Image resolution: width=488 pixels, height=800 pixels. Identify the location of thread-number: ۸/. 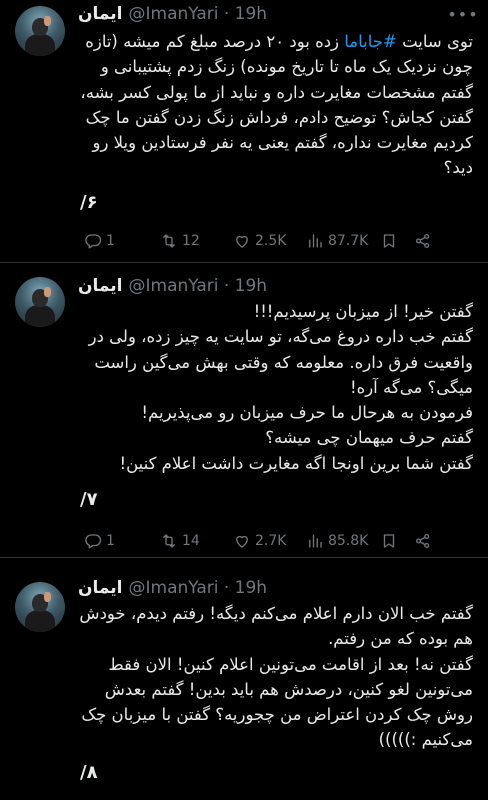
(89, 772).